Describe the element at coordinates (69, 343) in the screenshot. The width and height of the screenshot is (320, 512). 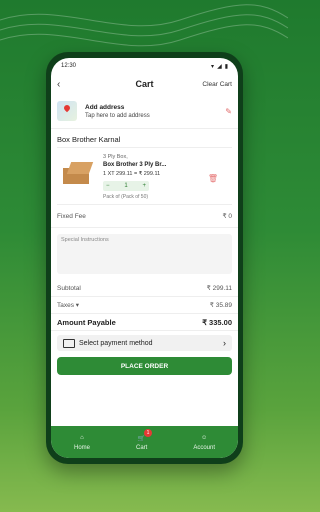
I see `card-icon` at that location.